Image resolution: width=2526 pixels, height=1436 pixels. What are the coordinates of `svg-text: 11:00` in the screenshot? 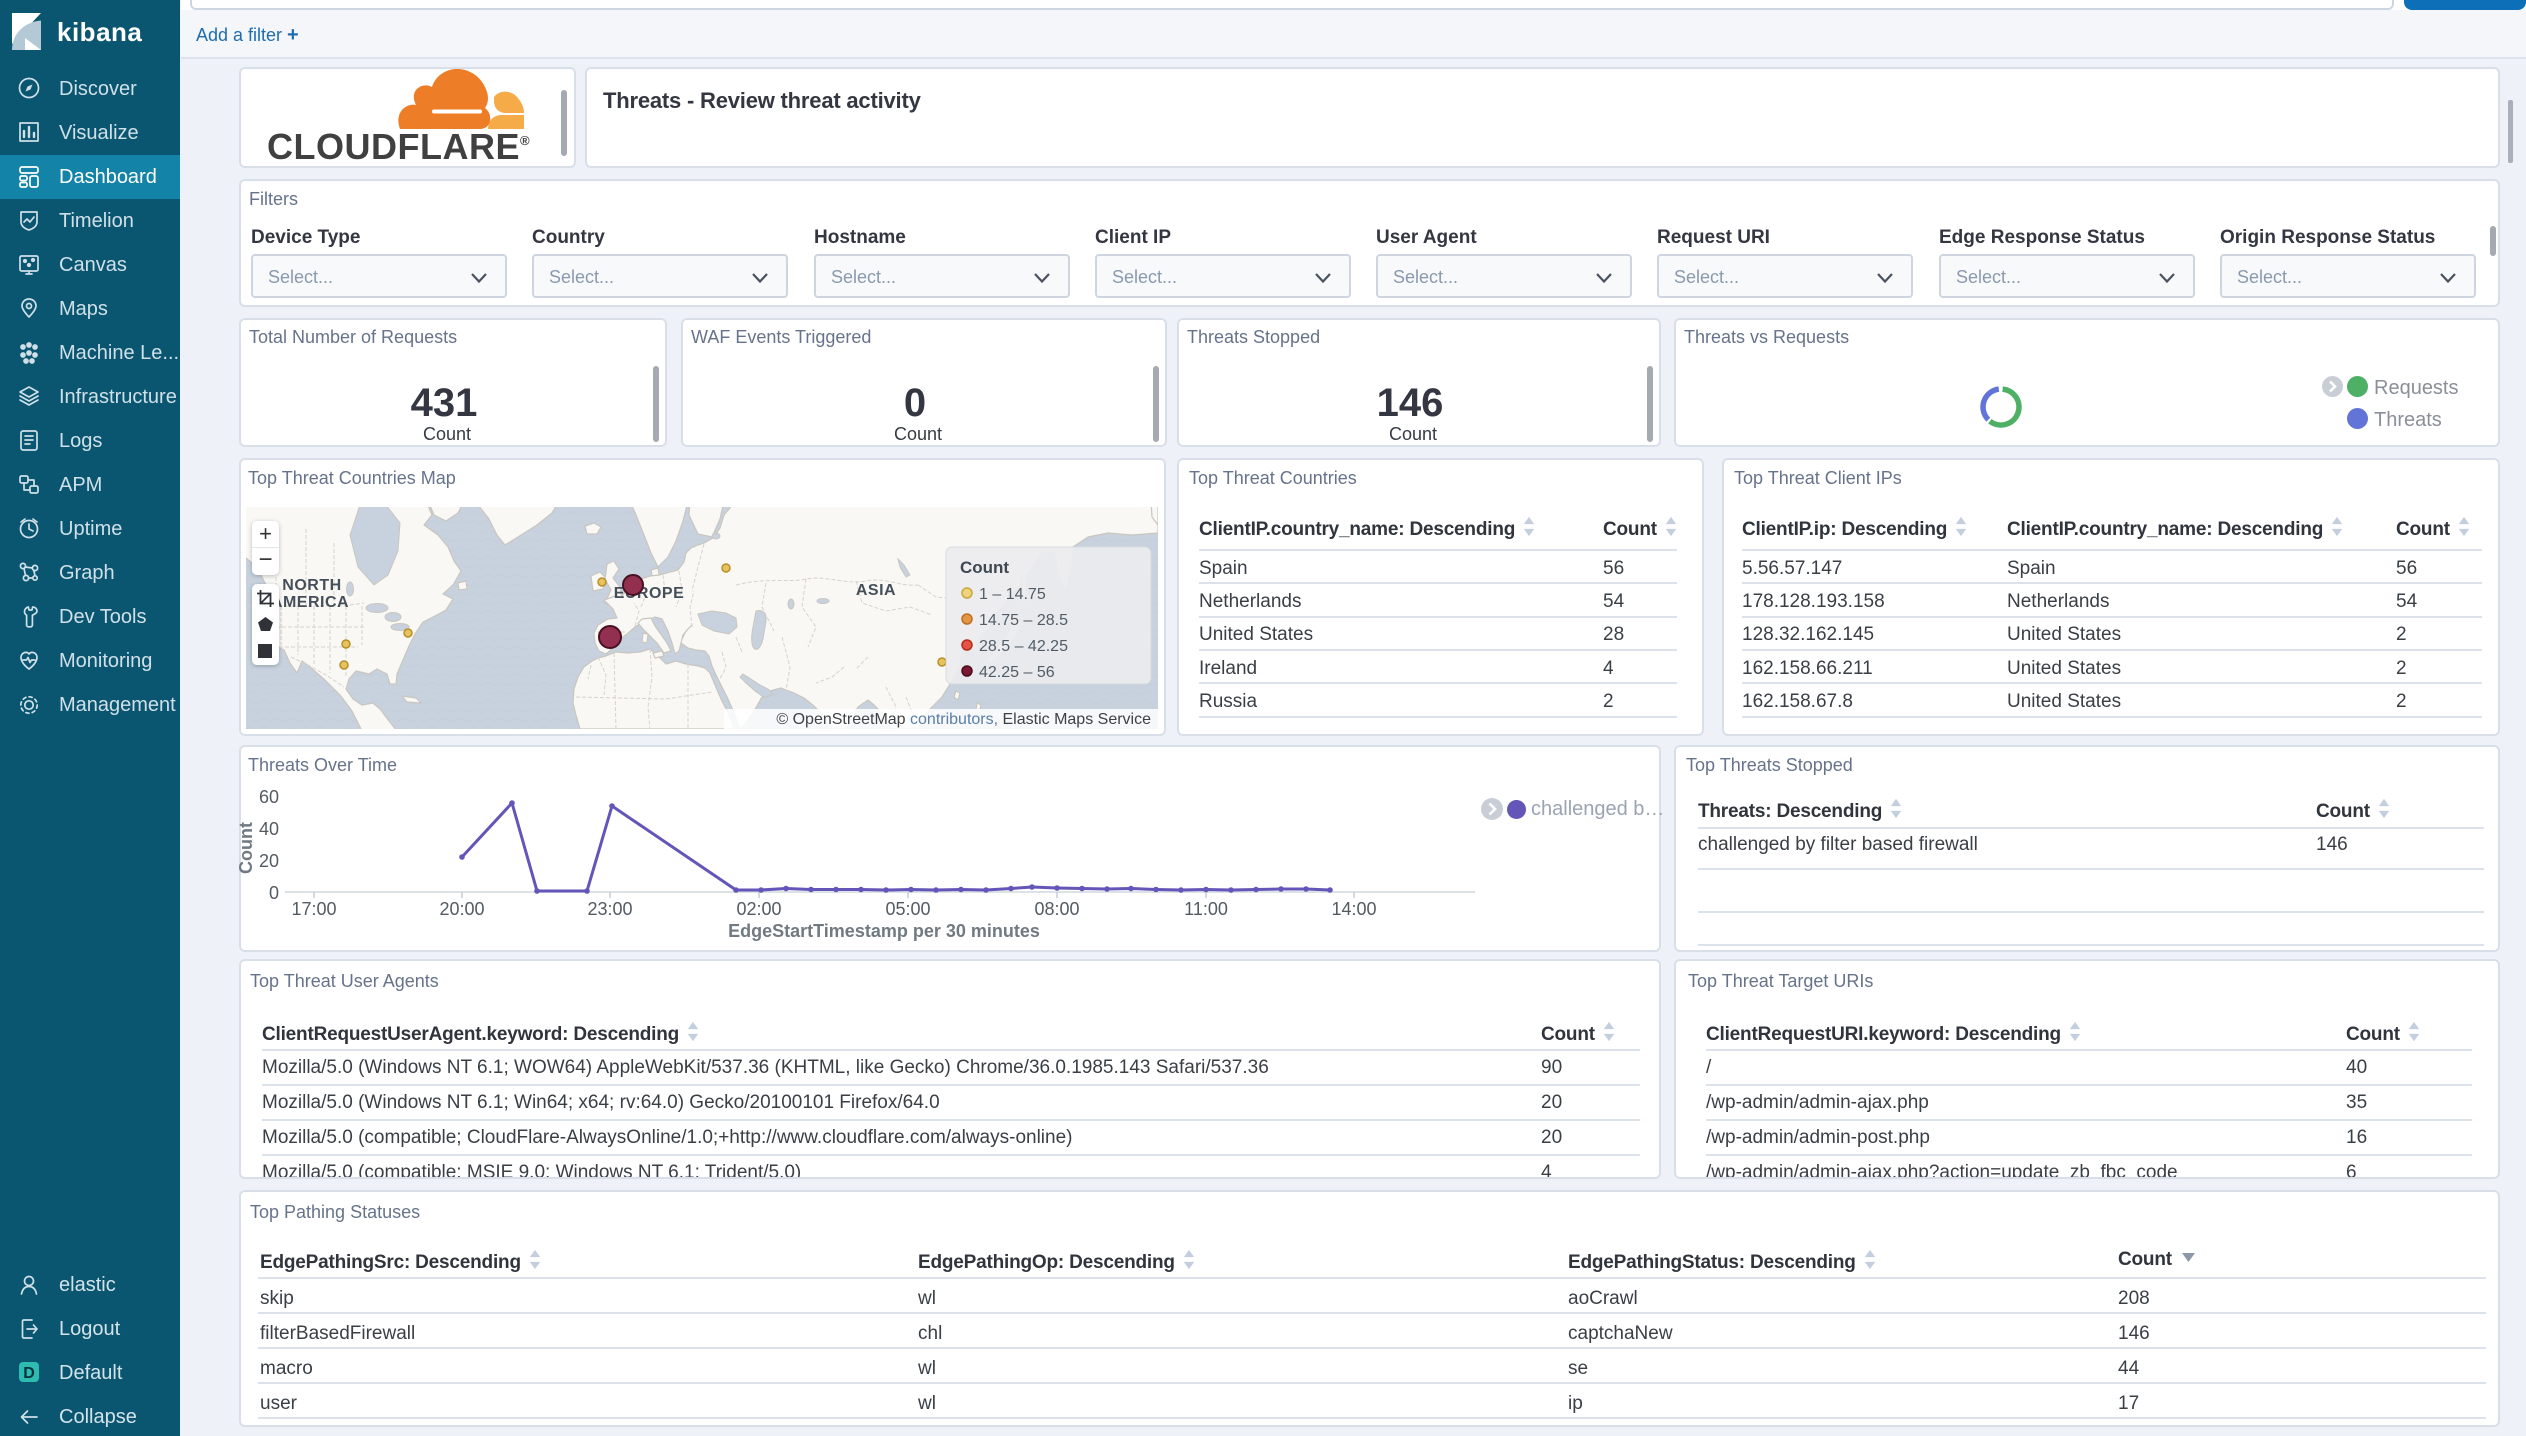 It's located at (1206, 909).